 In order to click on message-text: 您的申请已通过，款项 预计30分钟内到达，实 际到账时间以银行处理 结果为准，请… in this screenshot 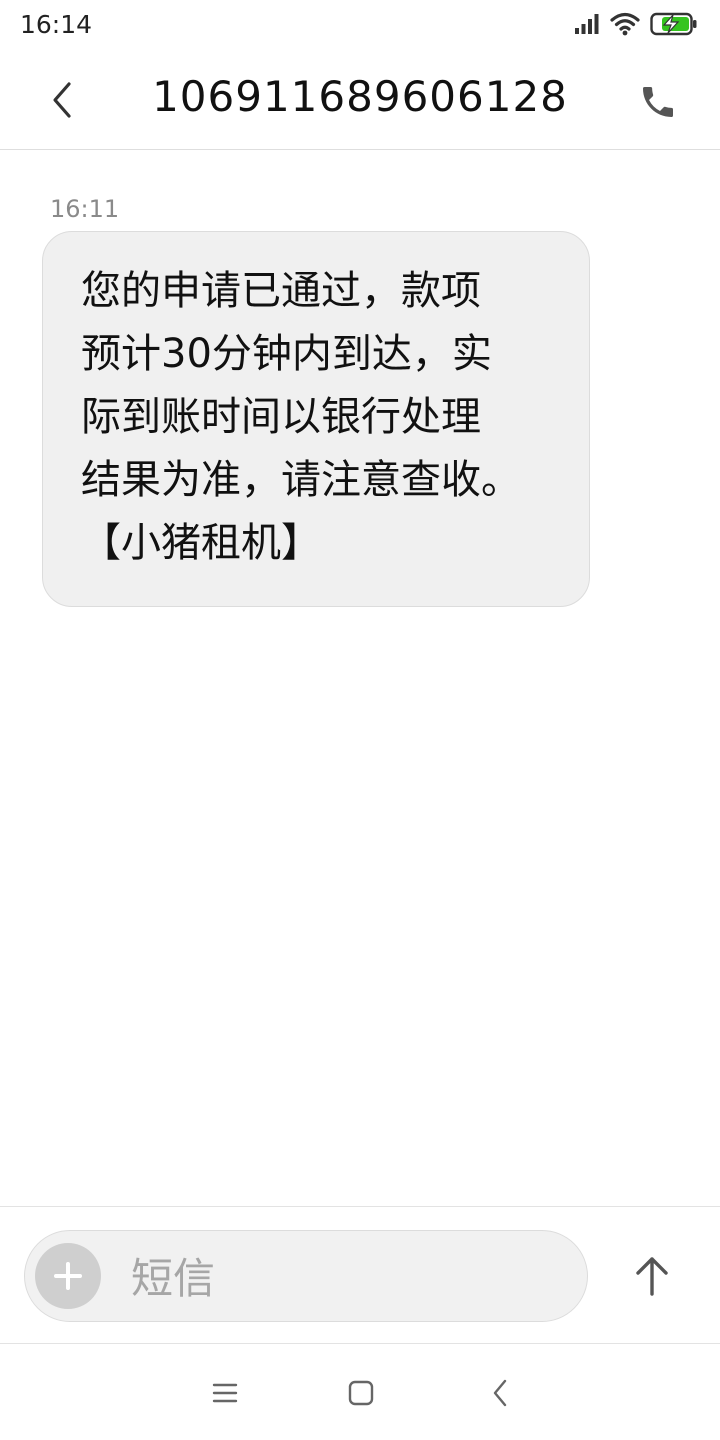, I will do `click(301, 417)`.